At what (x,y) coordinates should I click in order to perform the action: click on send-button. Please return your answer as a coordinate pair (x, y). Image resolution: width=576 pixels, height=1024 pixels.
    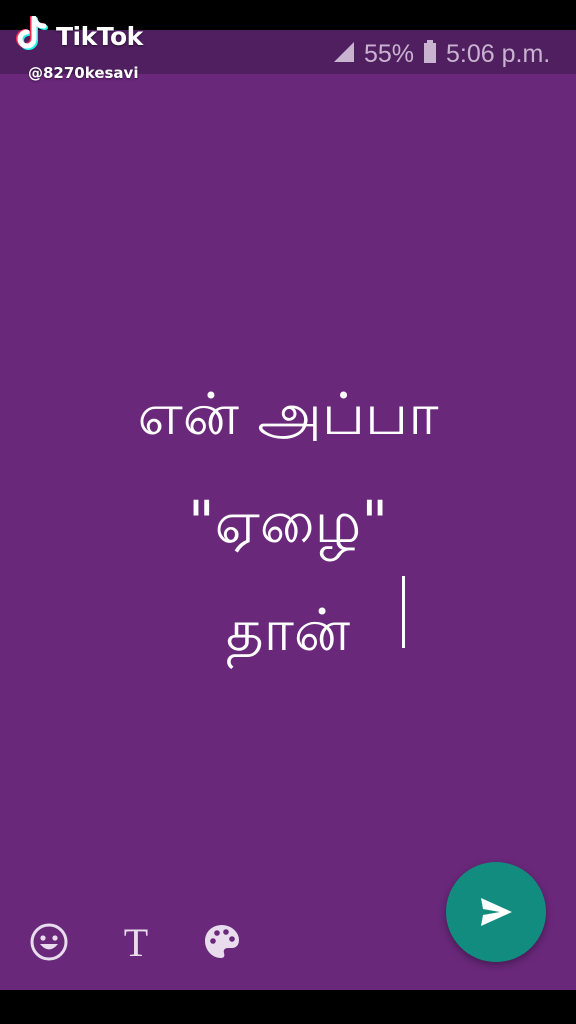
    Looking at the image, I should click on (496, 912).